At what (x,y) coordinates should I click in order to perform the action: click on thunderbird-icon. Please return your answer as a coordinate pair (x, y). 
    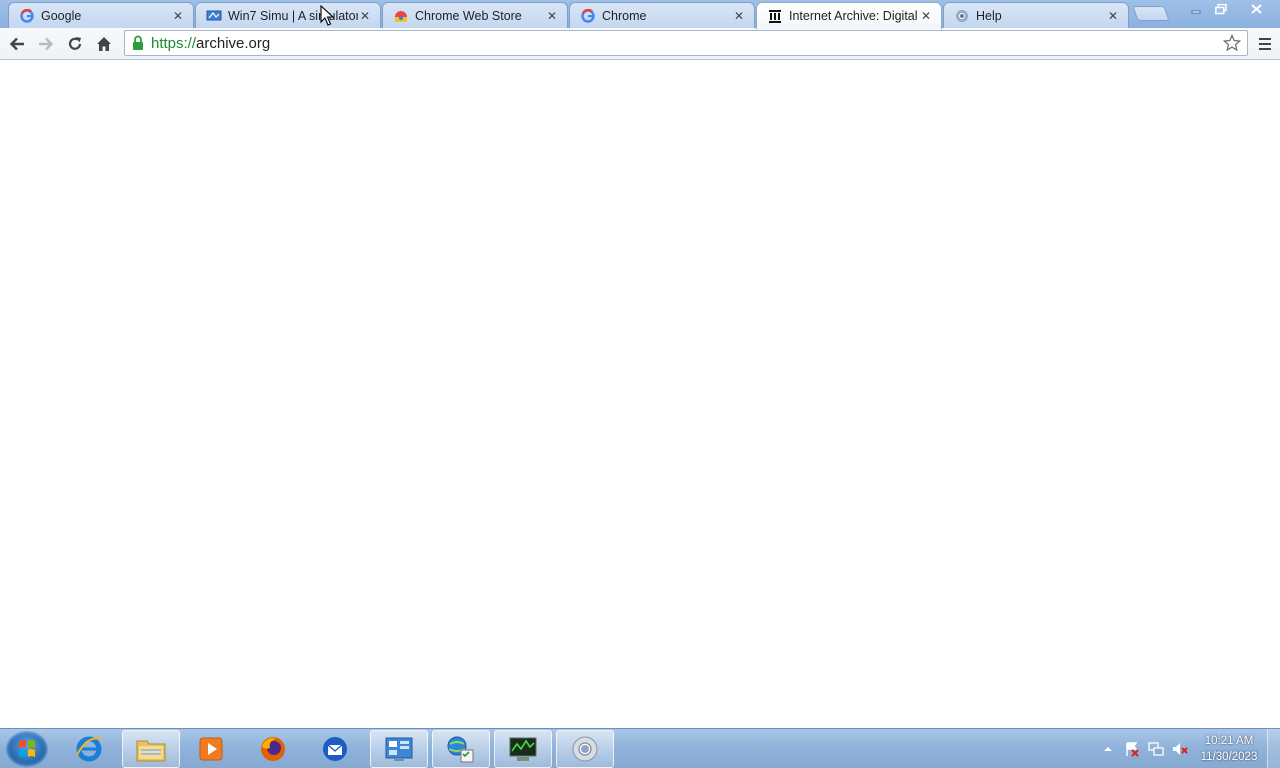
    Looking at the image, I should click on (335, 749).